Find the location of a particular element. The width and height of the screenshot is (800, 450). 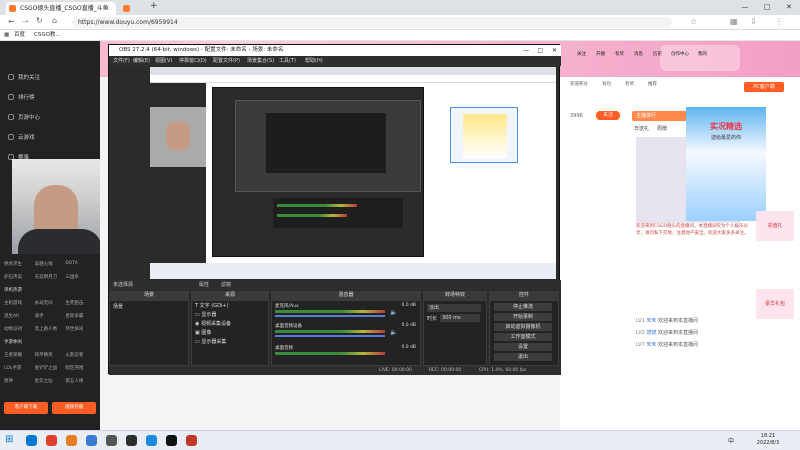

star-icon: ☆ is located at coordinates (693, 21).